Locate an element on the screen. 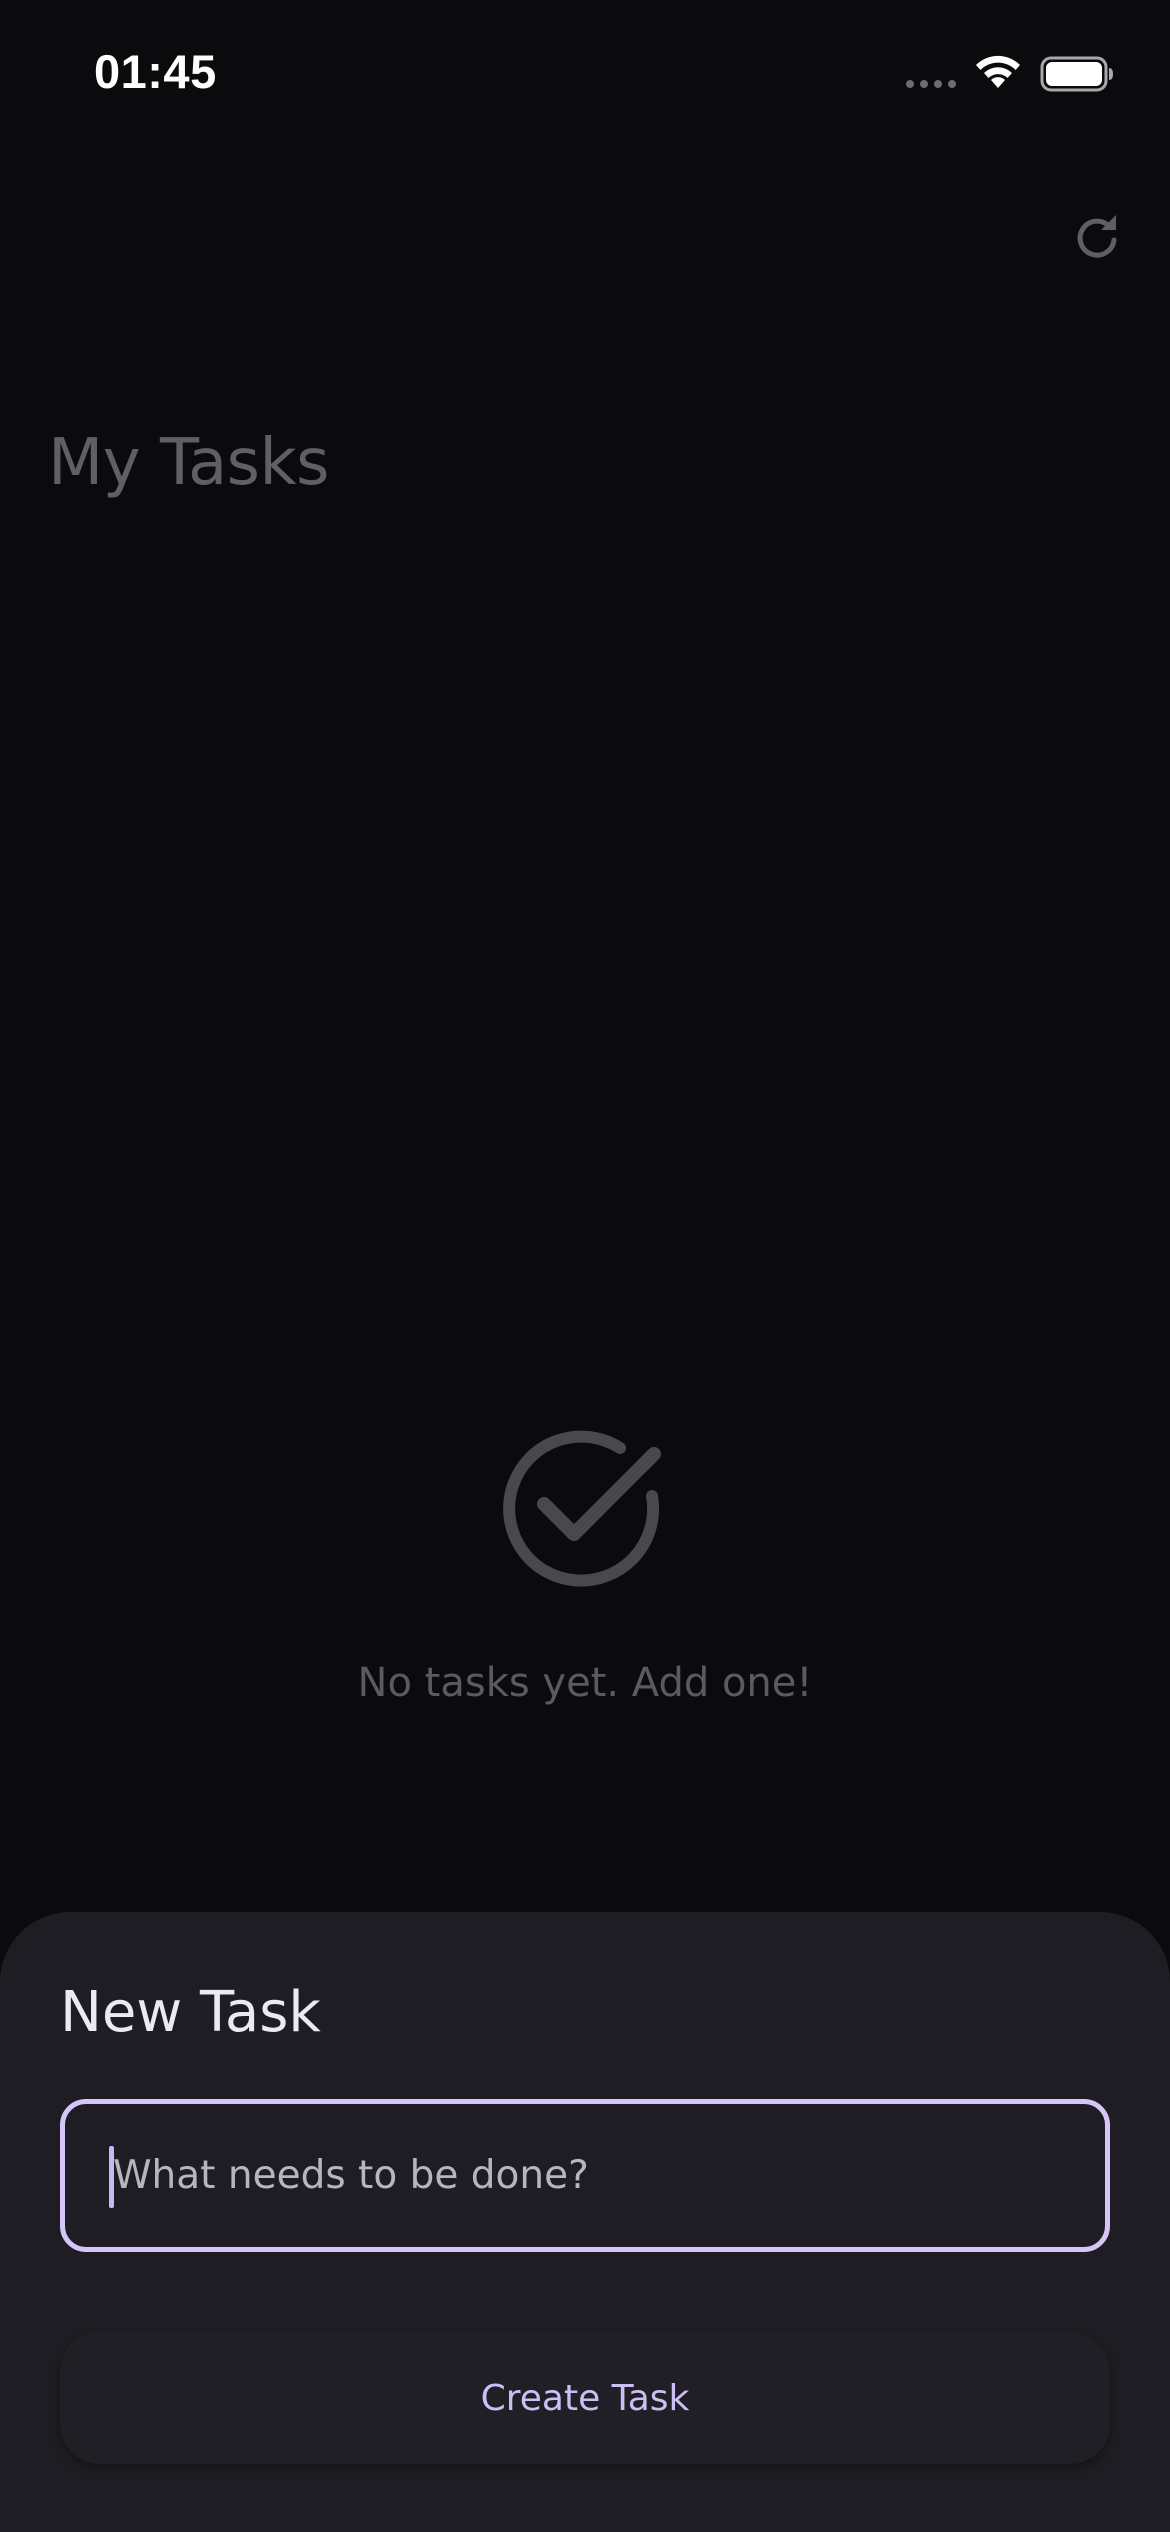  battery-icon is located at coordinates (1076, 74).